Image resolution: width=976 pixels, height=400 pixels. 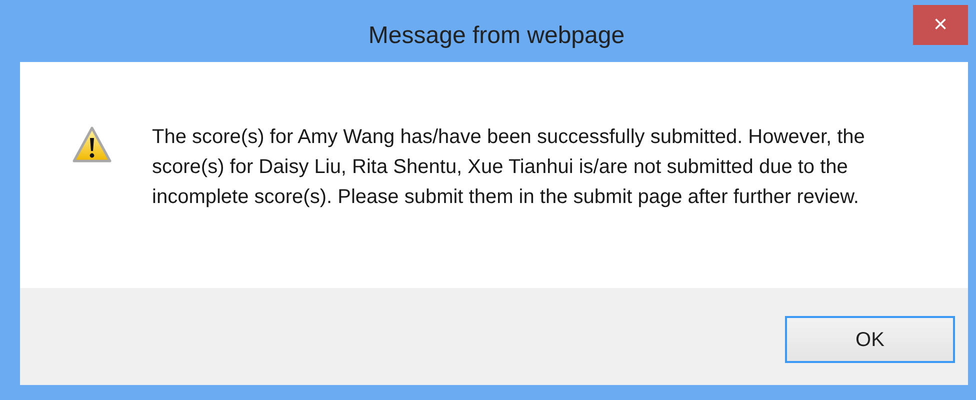 What do you see at coordinates (92, 145) in the screenshot?
I see `warning-icon` at bounding box center [92, 145].